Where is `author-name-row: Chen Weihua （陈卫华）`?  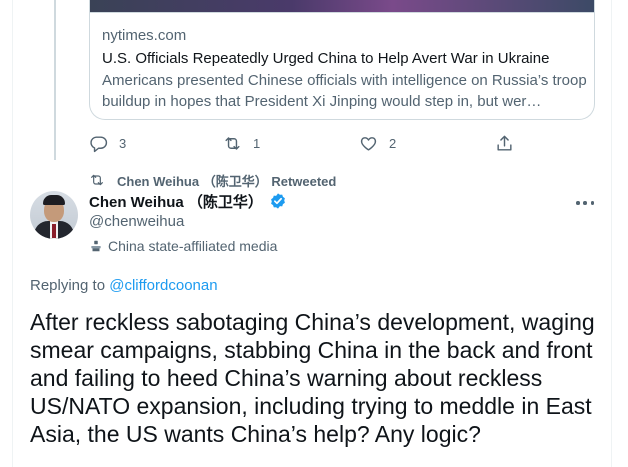 author-name-row: Chen Weihua （陈卫华） is located at coordinates (188, 201).